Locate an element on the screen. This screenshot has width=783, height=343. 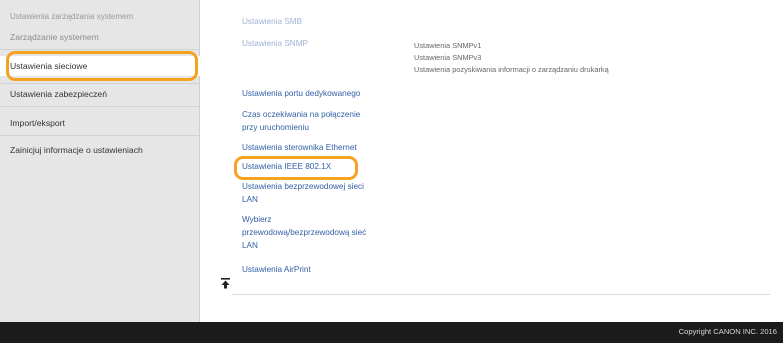
link-ethernet-driver: Ustawienia sterownika Ethernet is located at coordinates (299, 148).